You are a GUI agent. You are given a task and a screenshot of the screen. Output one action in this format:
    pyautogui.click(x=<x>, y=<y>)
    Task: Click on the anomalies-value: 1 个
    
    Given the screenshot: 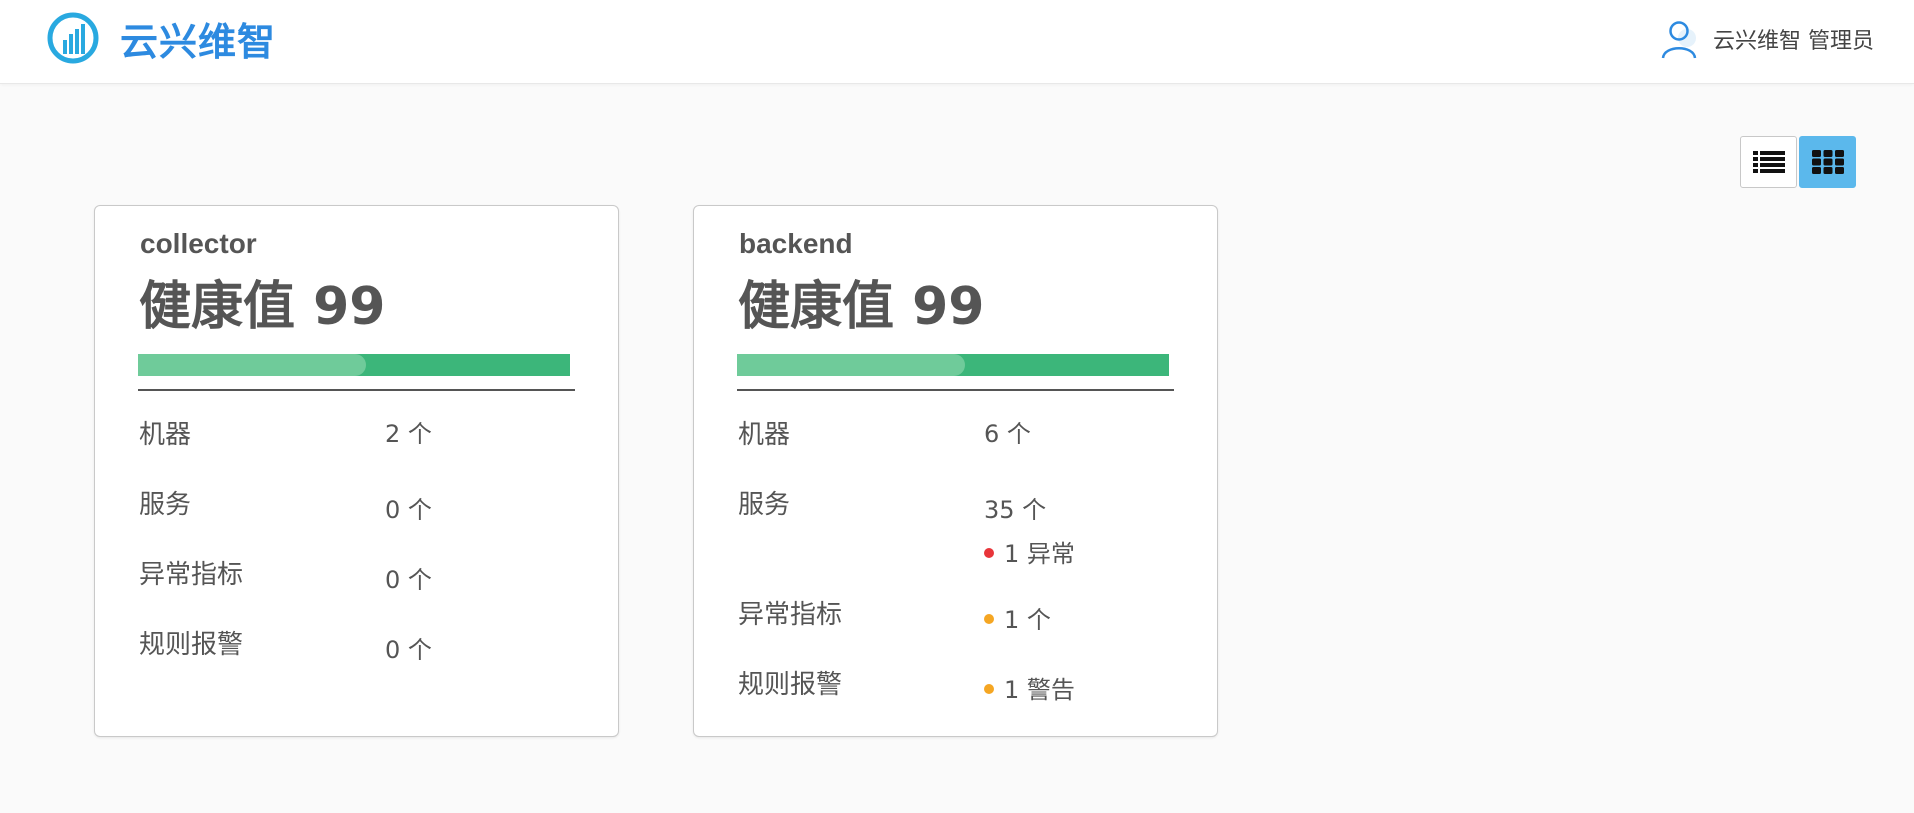 What is the action you would take?
    pyautogui.click(x=1017, y=617)
    